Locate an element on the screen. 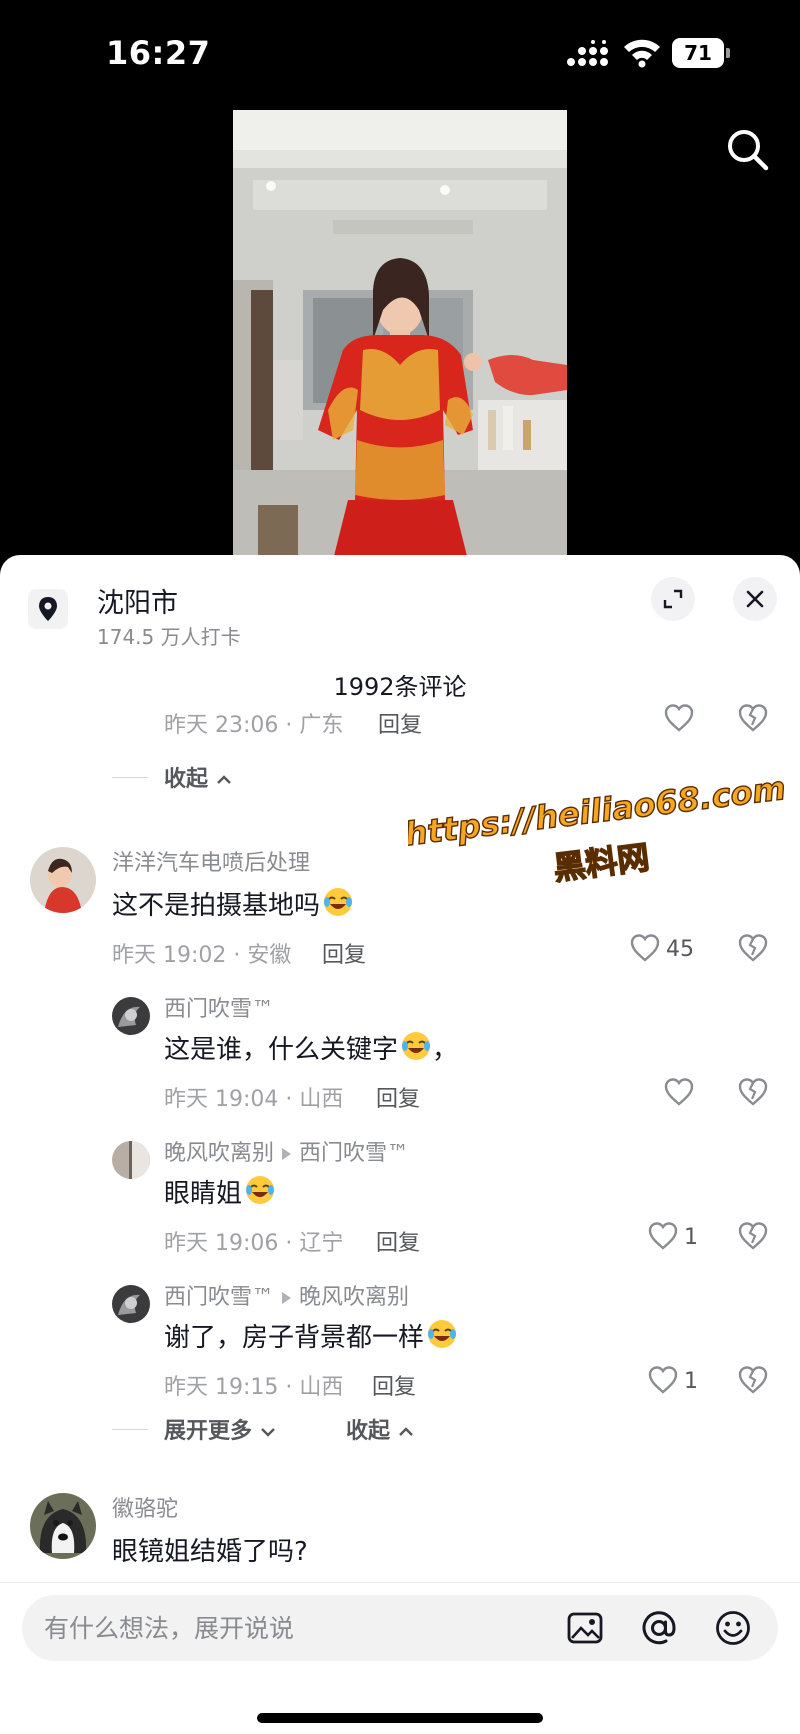  reply-target-username: 西门吹雪™ is located at coordinates (354, 1153).